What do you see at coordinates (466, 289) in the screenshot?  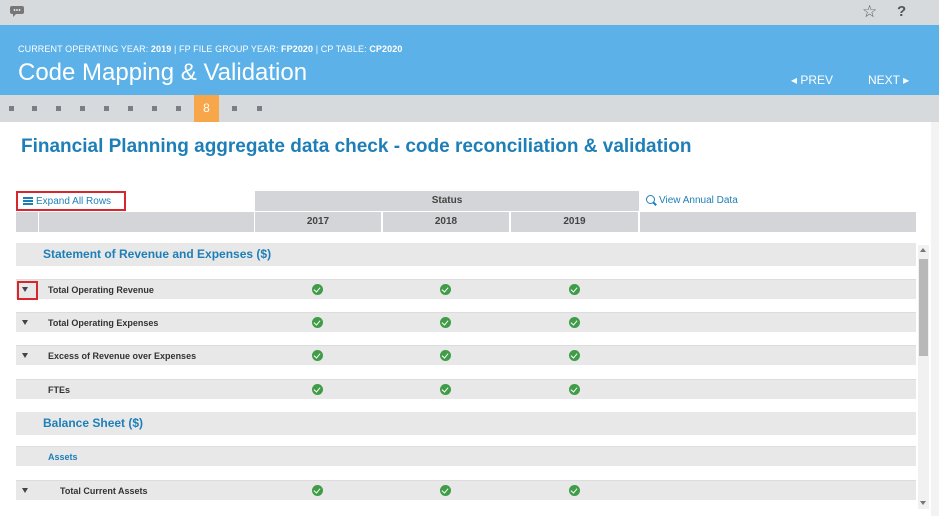 I see `table-row: Total Operating Revenue` at bounding box center [466, 289].